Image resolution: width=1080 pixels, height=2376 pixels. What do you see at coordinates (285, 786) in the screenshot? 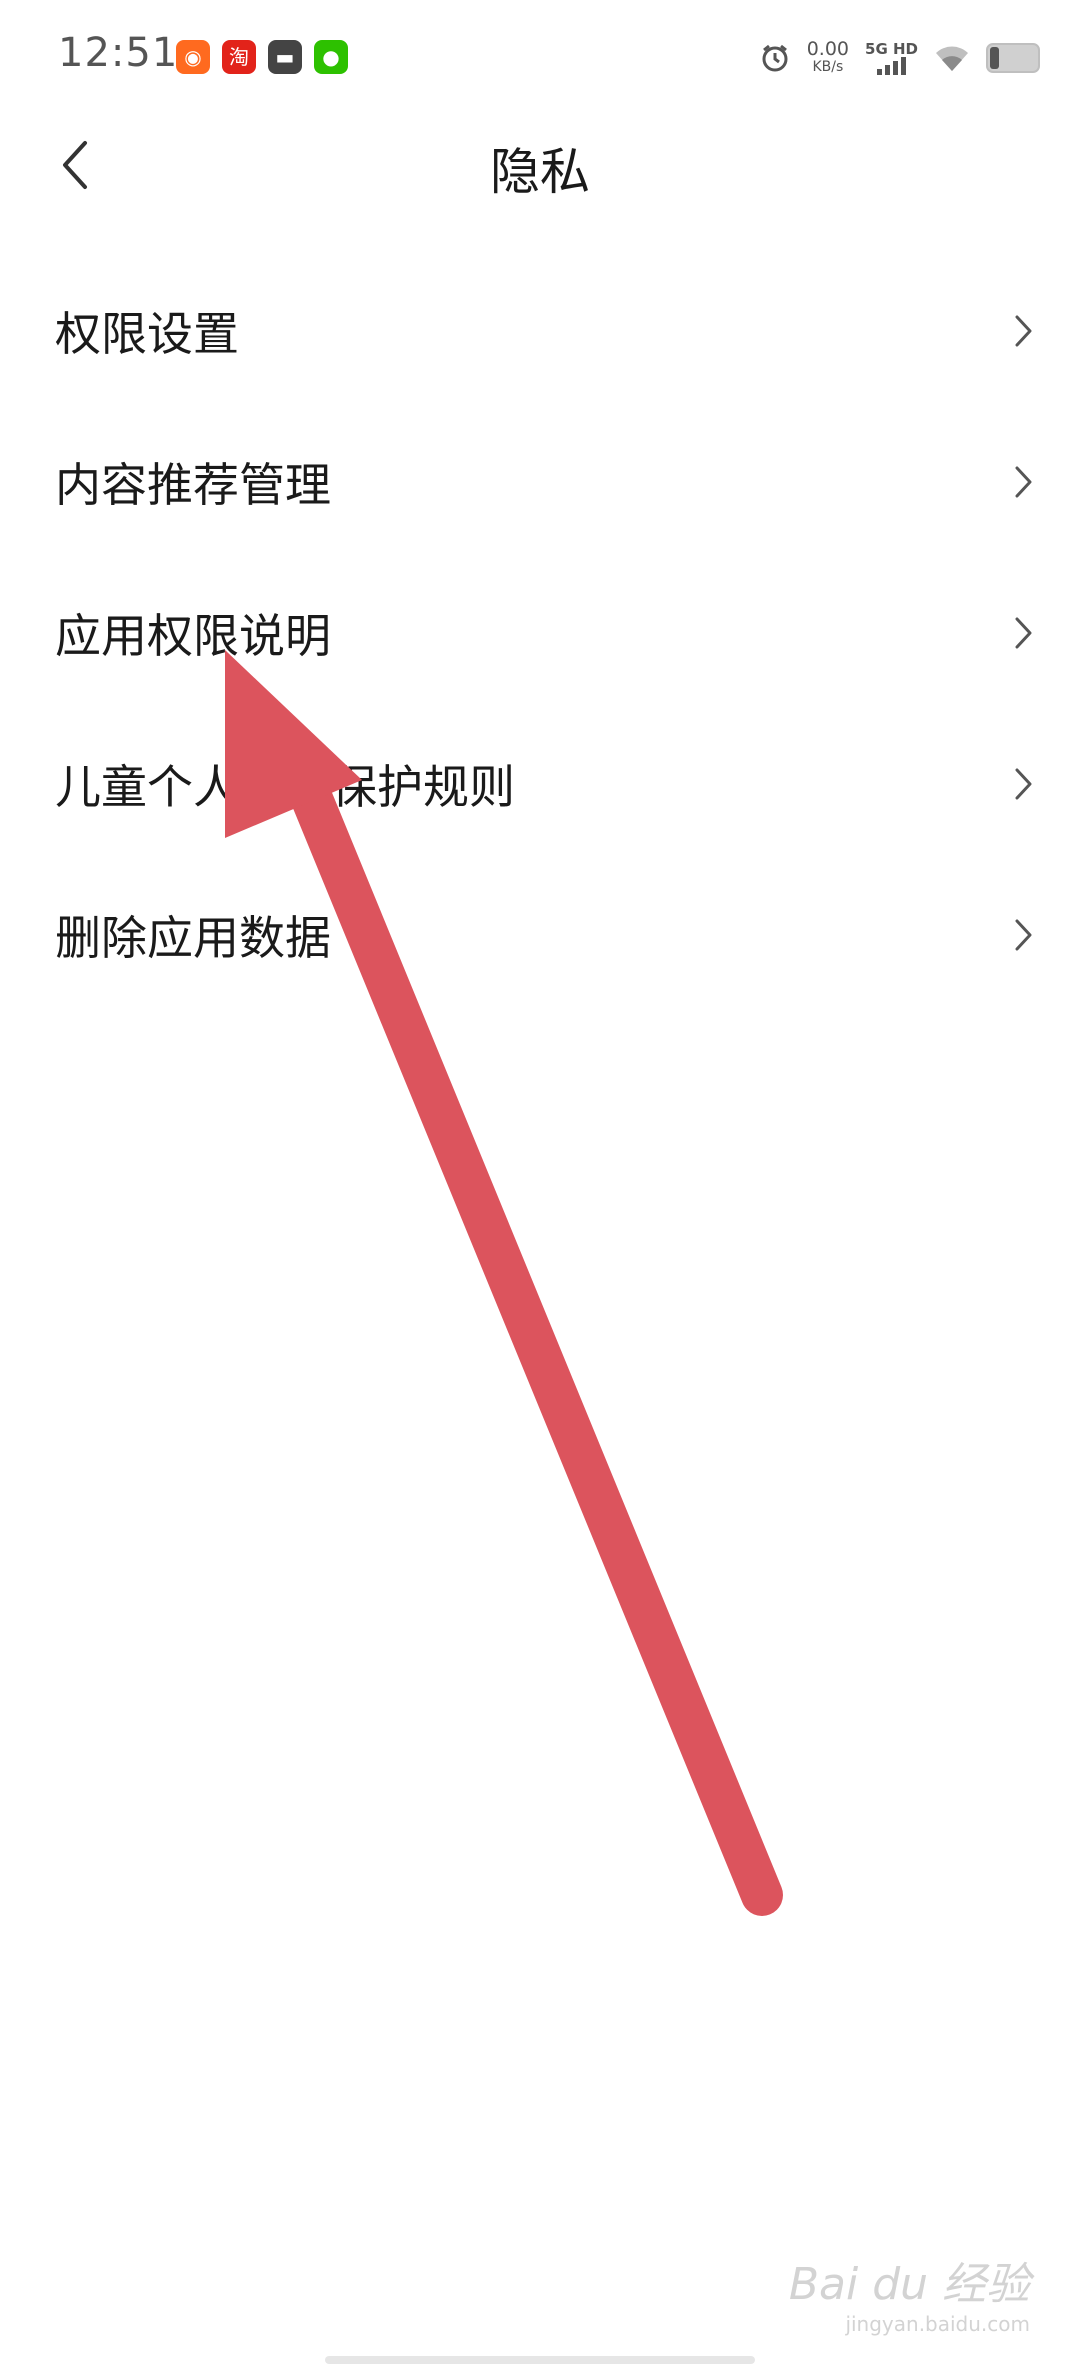
I see `menu-item-label: 儿童个人信息保护规则` at bounding box center [285, 786].